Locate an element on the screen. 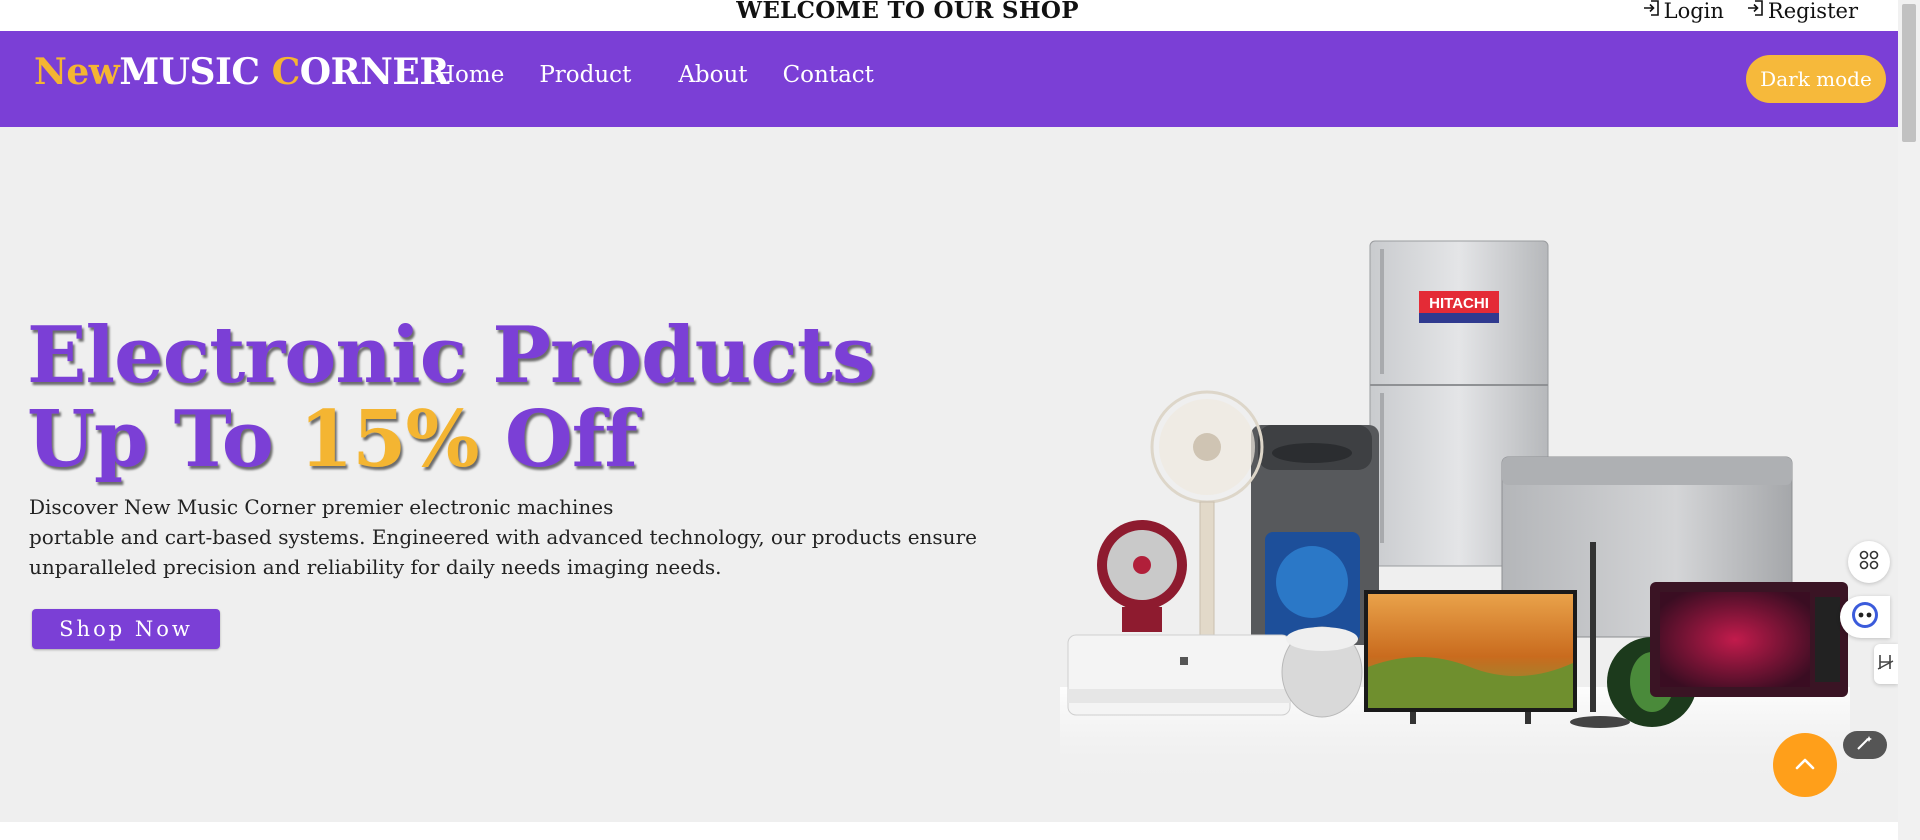 This screenshot has height=840, width=1920. headline-line-2: Up To 15% Off is located at coordinates (451, 440).